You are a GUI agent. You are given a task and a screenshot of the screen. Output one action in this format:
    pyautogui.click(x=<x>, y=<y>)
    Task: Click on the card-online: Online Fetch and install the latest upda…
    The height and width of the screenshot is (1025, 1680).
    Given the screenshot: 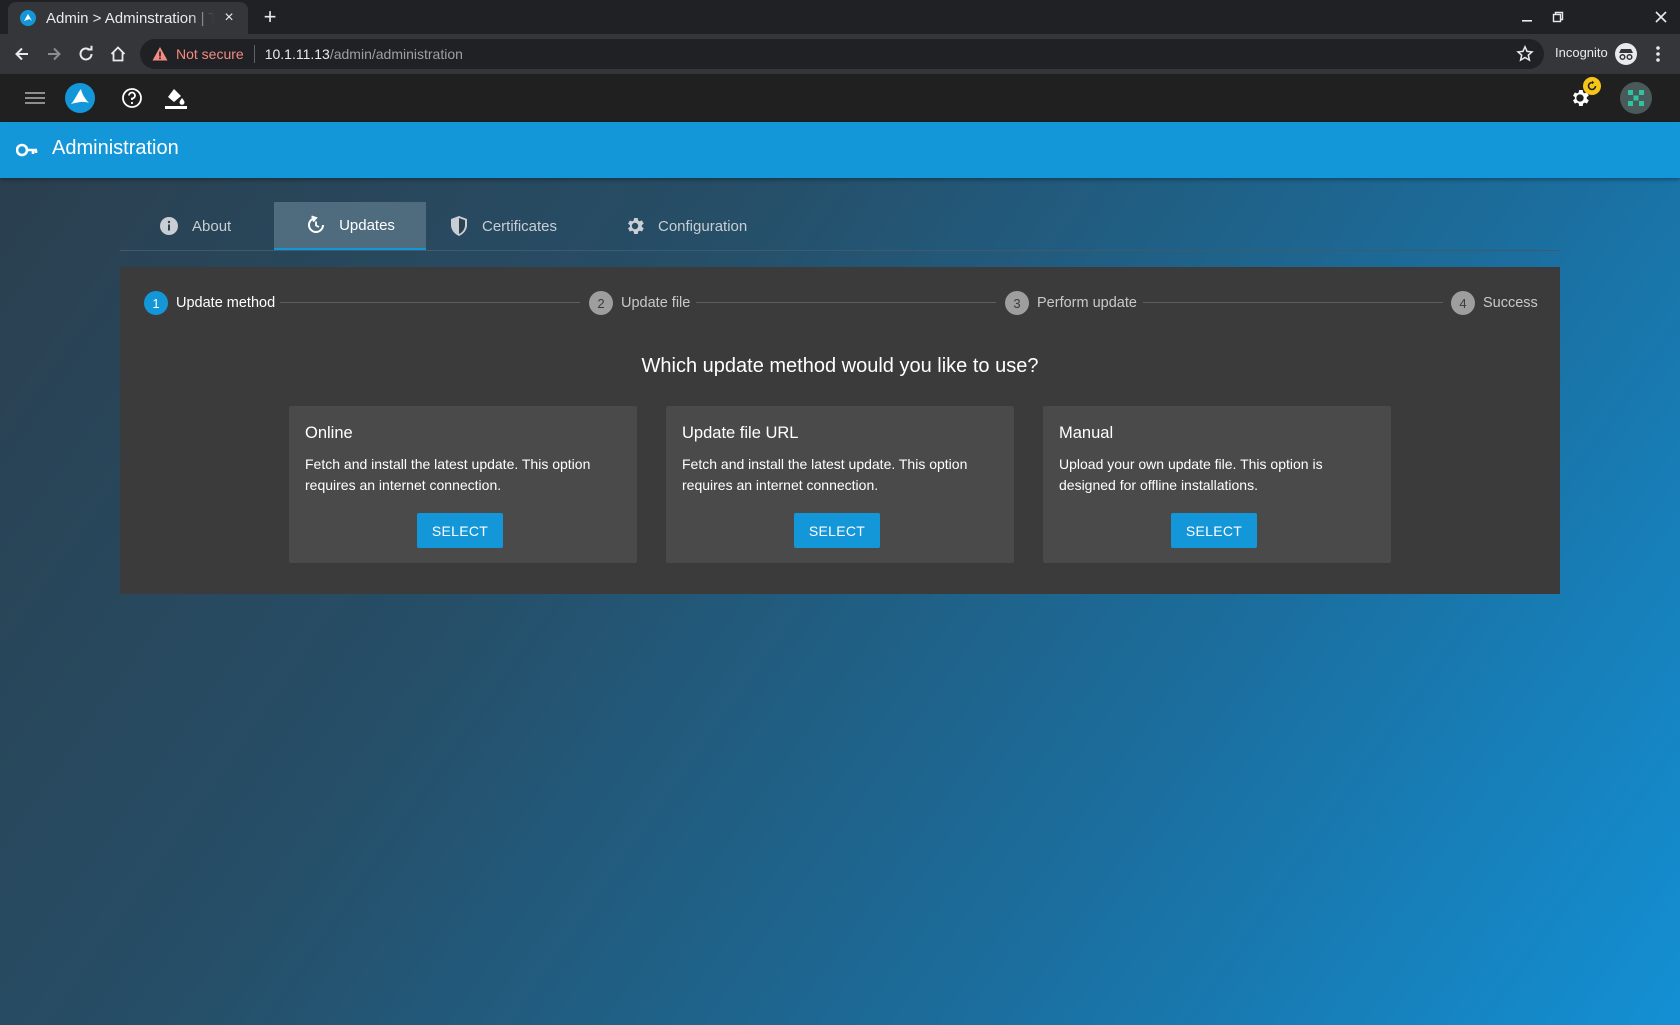 What is the action you would take?
    pyautogui.click(x=463, y=484)
    